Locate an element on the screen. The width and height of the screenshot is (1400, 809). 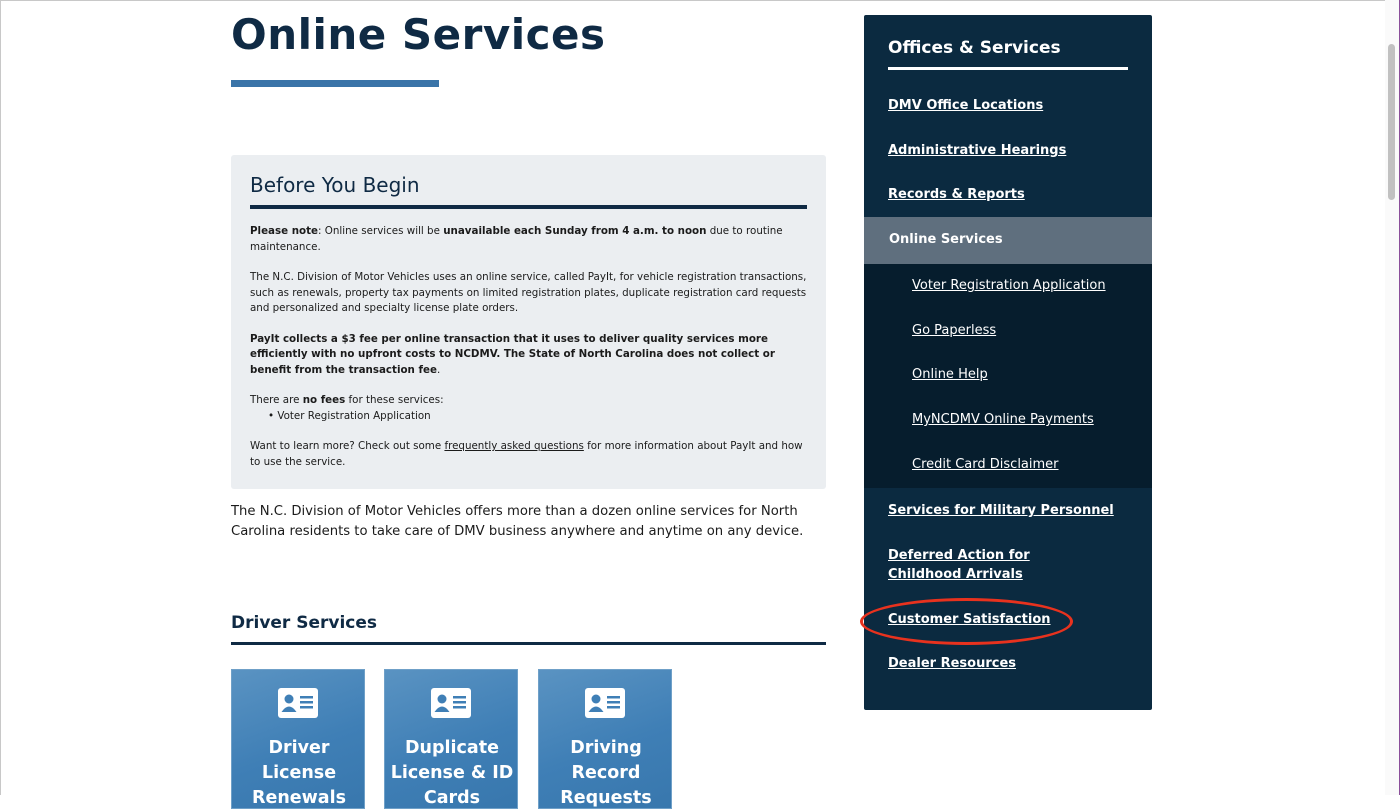
notice-text: . is located at coordinates (438, 369).